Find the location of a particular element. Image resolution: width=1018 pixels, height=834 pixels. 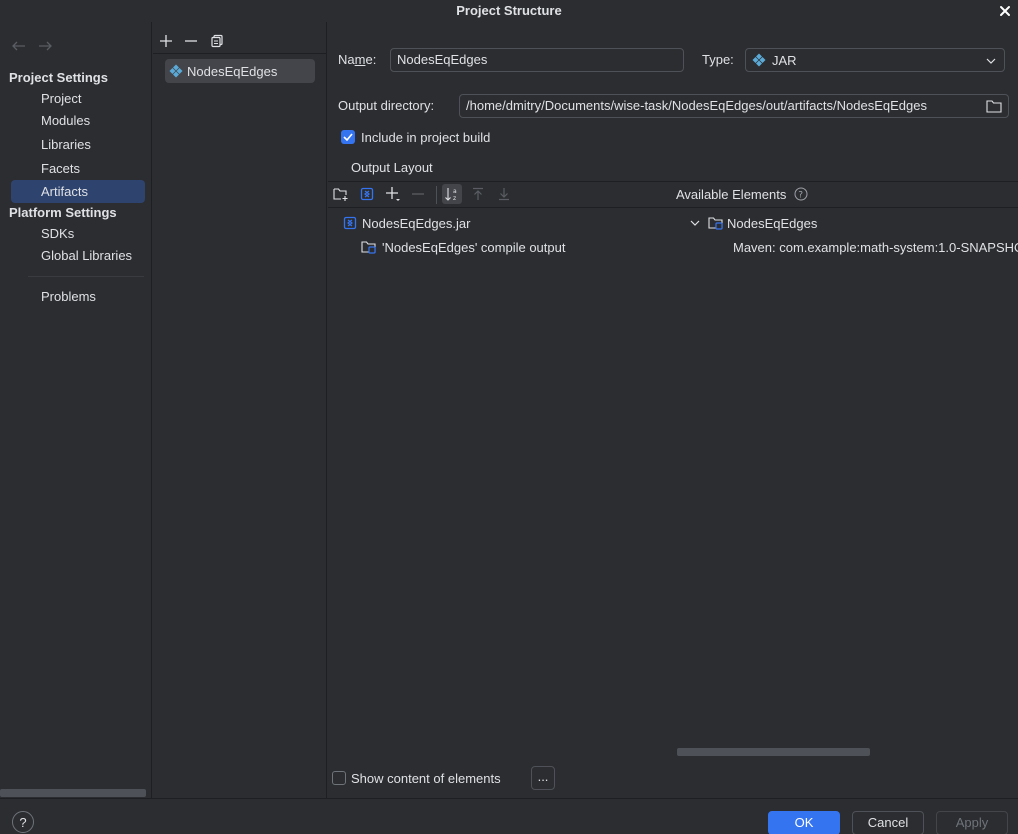

move-down-button is located at coordinates (504, 194).